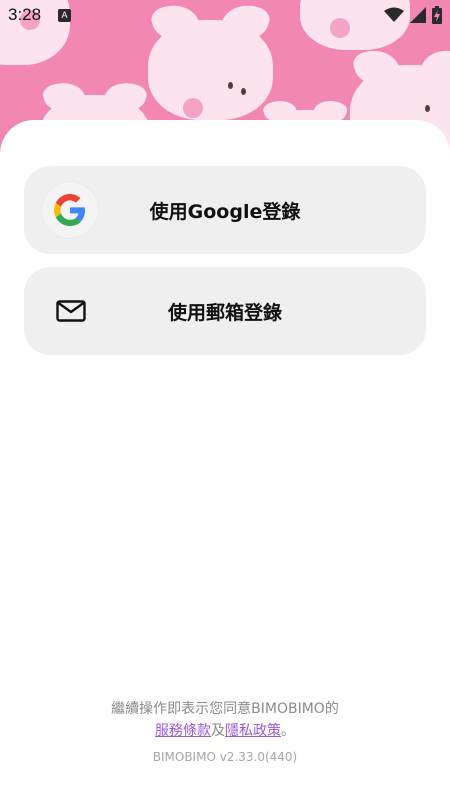 The height and width of the screenshot is (800, 450). What do you see at coordinates (25, 14) in the screenshot?
I see `status-time: 3:28` at bounding box center [25, 14].